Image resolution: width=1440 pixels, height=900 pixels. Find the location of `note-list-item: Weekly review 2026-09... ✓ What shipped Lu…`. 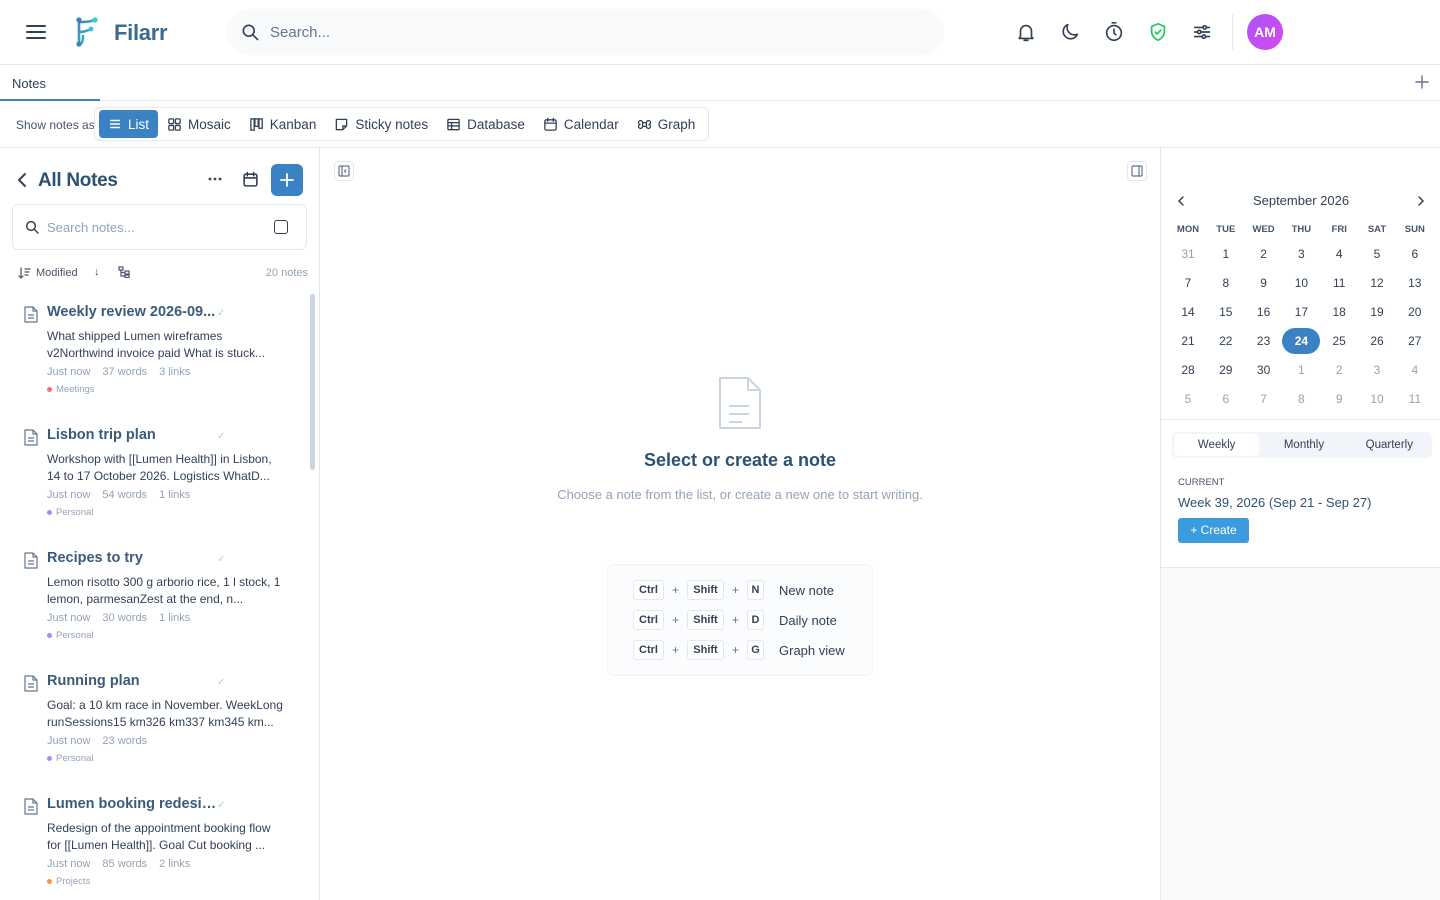

note-list-item: Weekly review 2026-09... ✓ What shipped Lu… is located at coordinates (160, 359).